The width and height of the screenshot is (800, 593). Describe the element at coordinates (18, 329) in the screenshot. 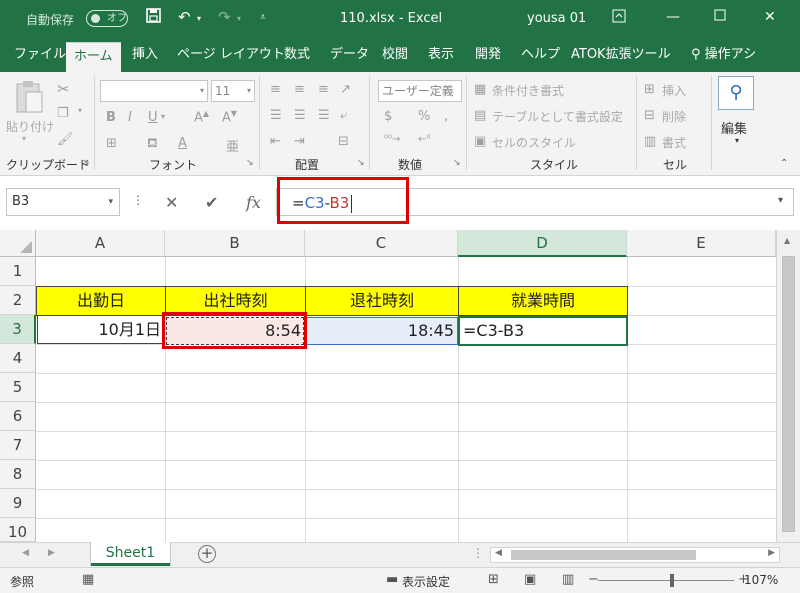

I see `row-header-3: 3` at that location.